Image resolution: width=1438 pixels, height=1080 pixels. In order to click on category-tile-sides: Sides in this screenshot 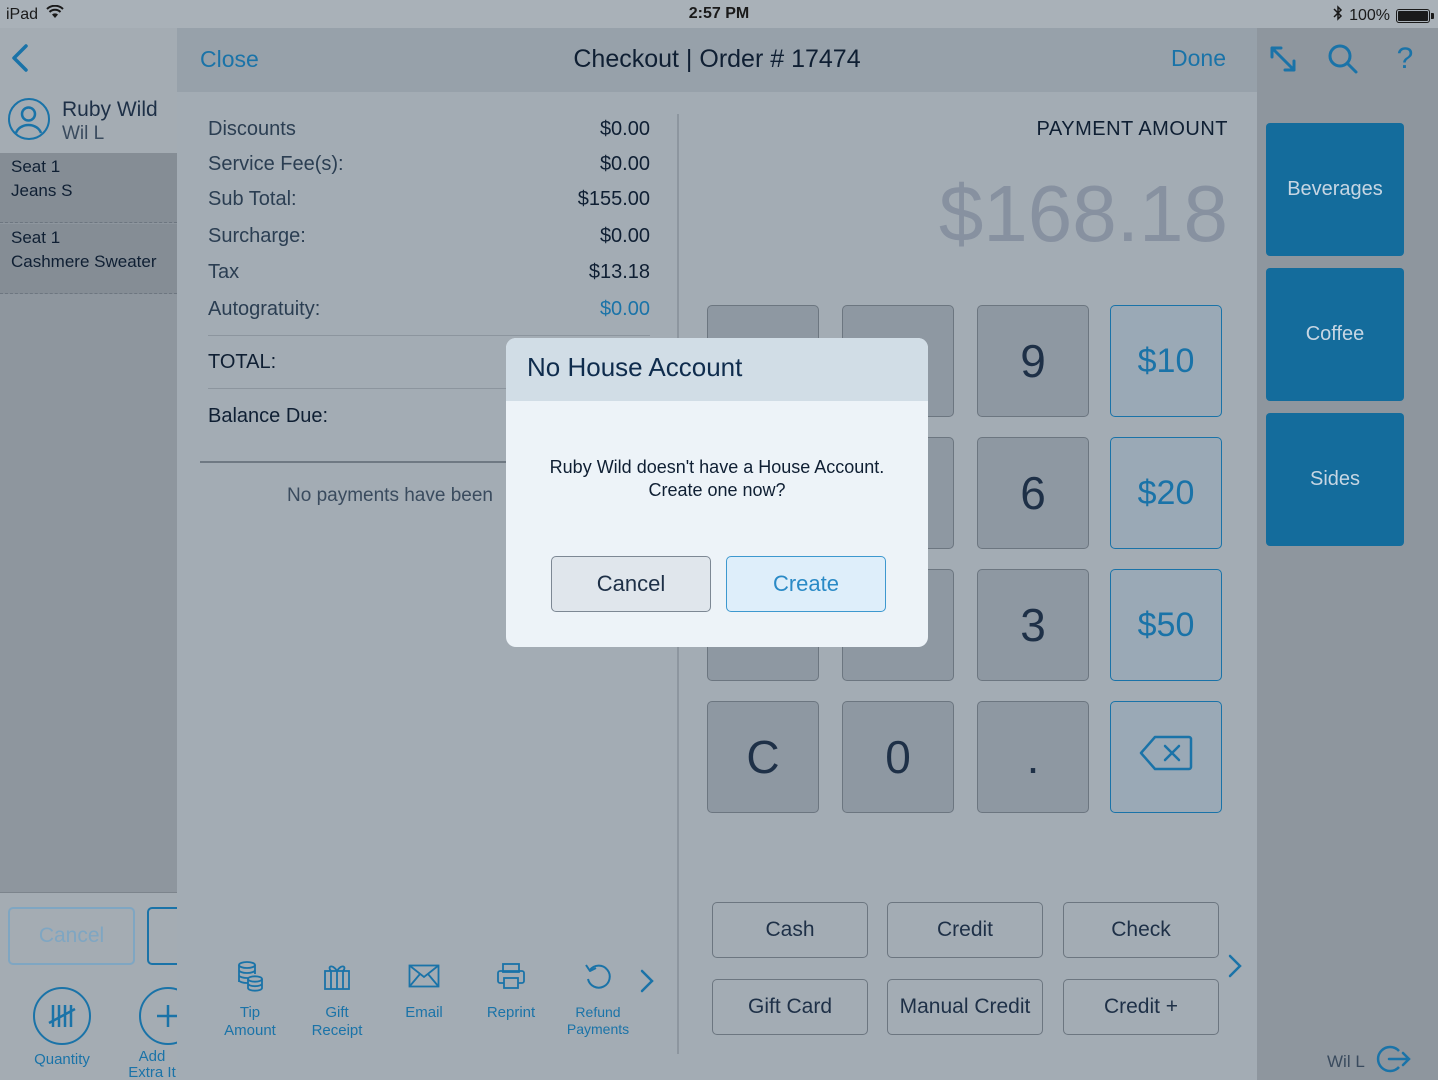, I will do `click(1335, 479)`.